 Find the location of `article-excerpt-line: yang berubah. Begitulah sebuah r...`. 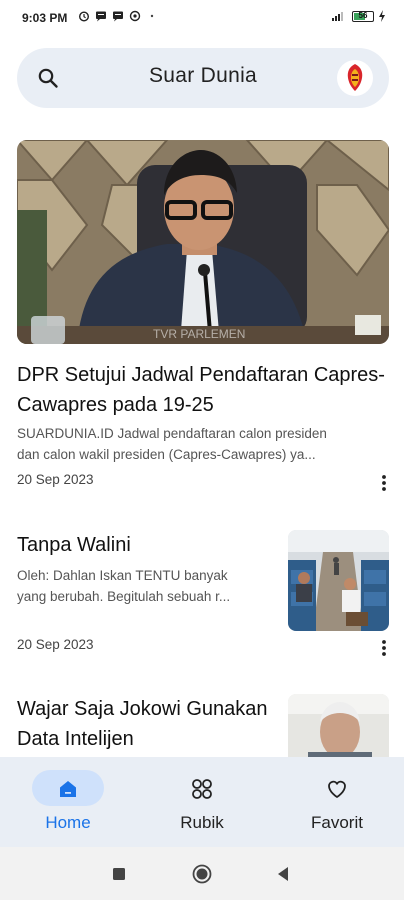

article-excerpt-line: yang berubah. Begitulah sebuah r... is located at coordinates (124, 596).